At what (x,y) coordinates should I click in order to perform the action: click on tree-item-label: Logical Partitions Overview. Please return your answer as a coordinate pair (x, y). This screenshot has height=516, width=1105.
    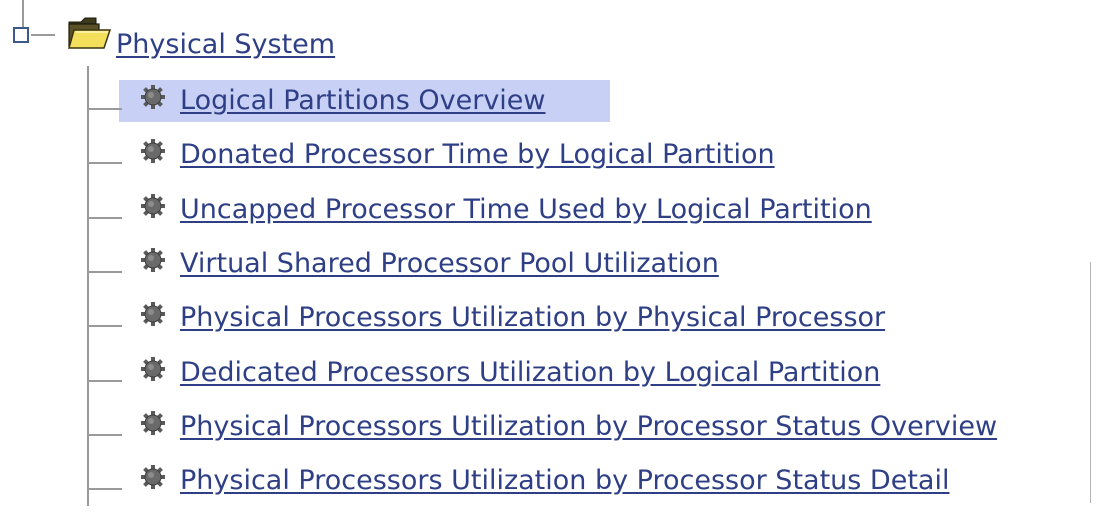
    Looking at the image, I should click on (363, 101).